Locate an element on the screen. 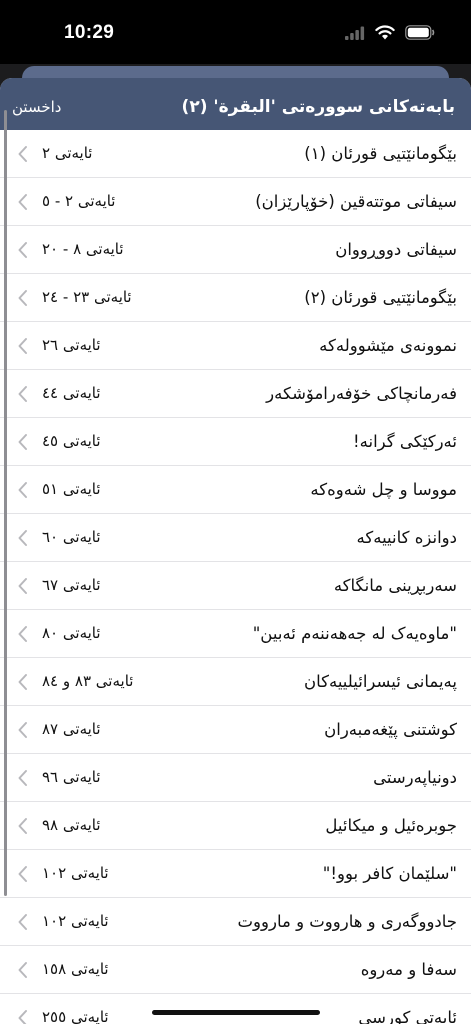 This screenshot has height=1024, width=471. list-item: بێگومانێتیی قورئان (١) ئایەتی ٢ is located at coordinates (235, 154).